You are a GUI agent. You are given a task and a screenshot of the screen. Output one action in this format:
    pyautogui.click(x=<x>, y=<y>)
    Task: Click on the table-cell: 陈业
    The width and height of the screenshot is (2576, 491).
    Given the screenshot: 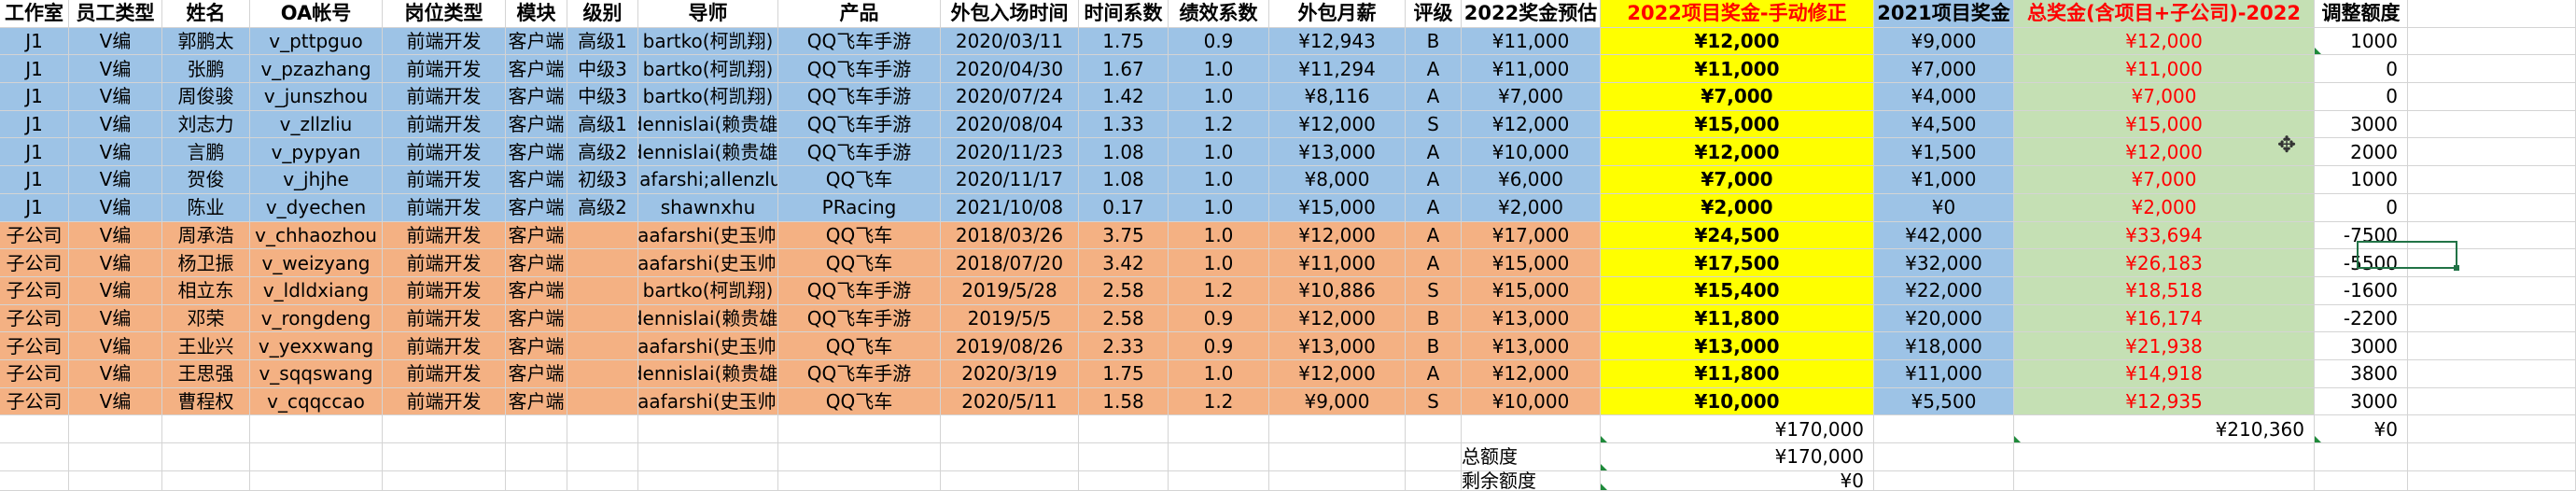 What is the action you would take?
    pyautogui.click(x=206, y=207)
    